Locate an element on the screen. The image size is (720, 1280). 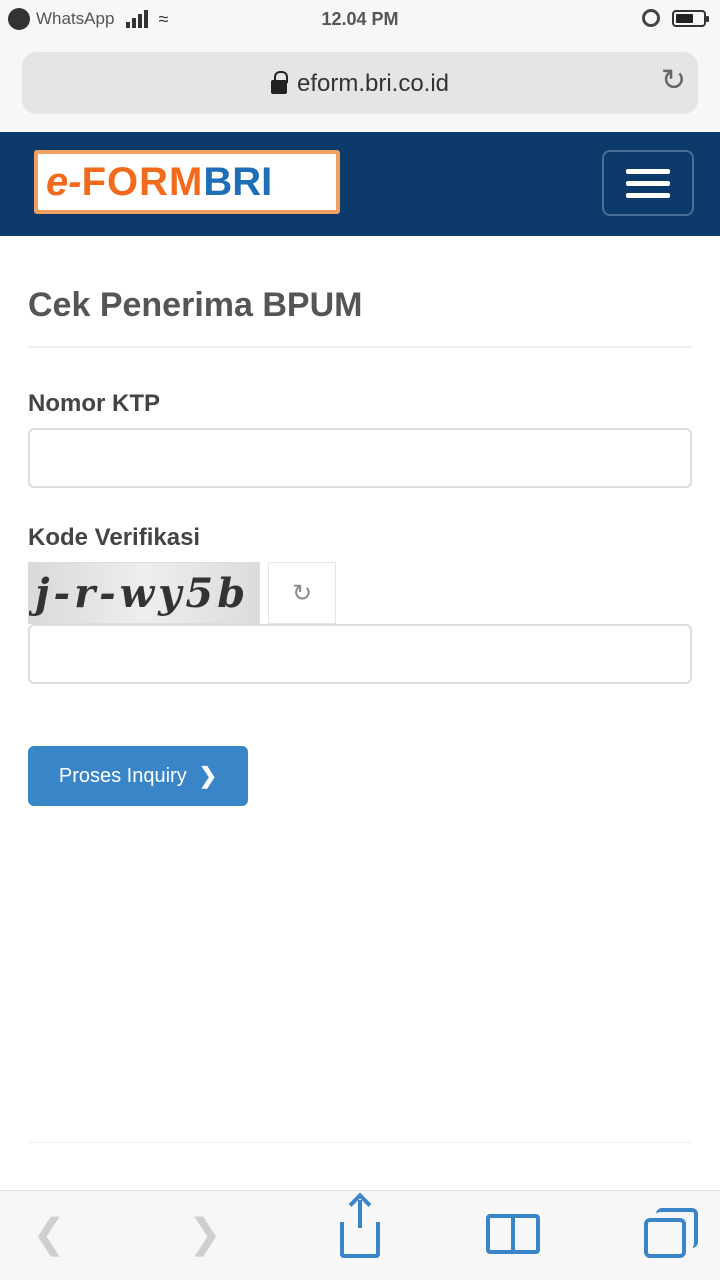
address-bar: eform.bri.co.id ↻ is located at coordinates (360, 83).